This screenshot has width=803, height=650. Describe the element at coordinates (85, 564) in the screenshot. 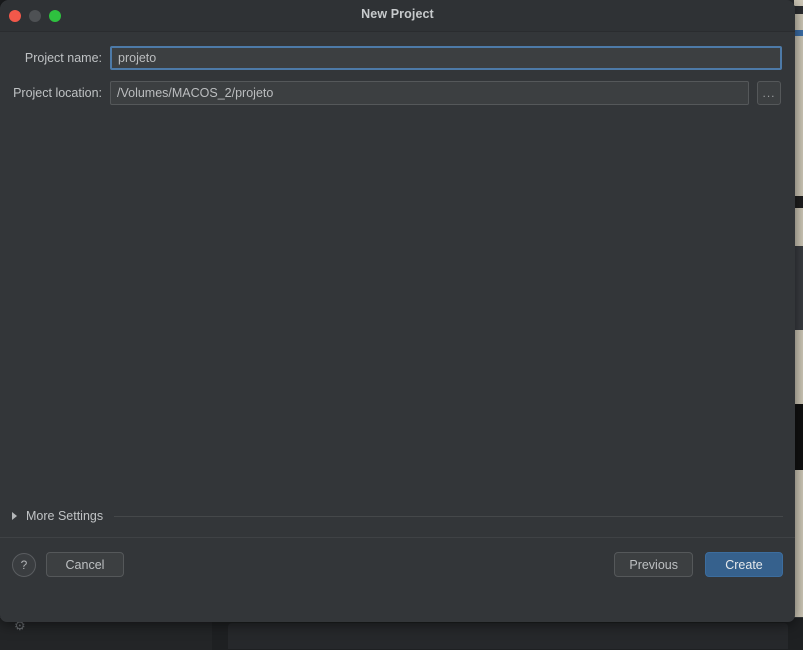

I see `cancel-button: Cancel` at that location.